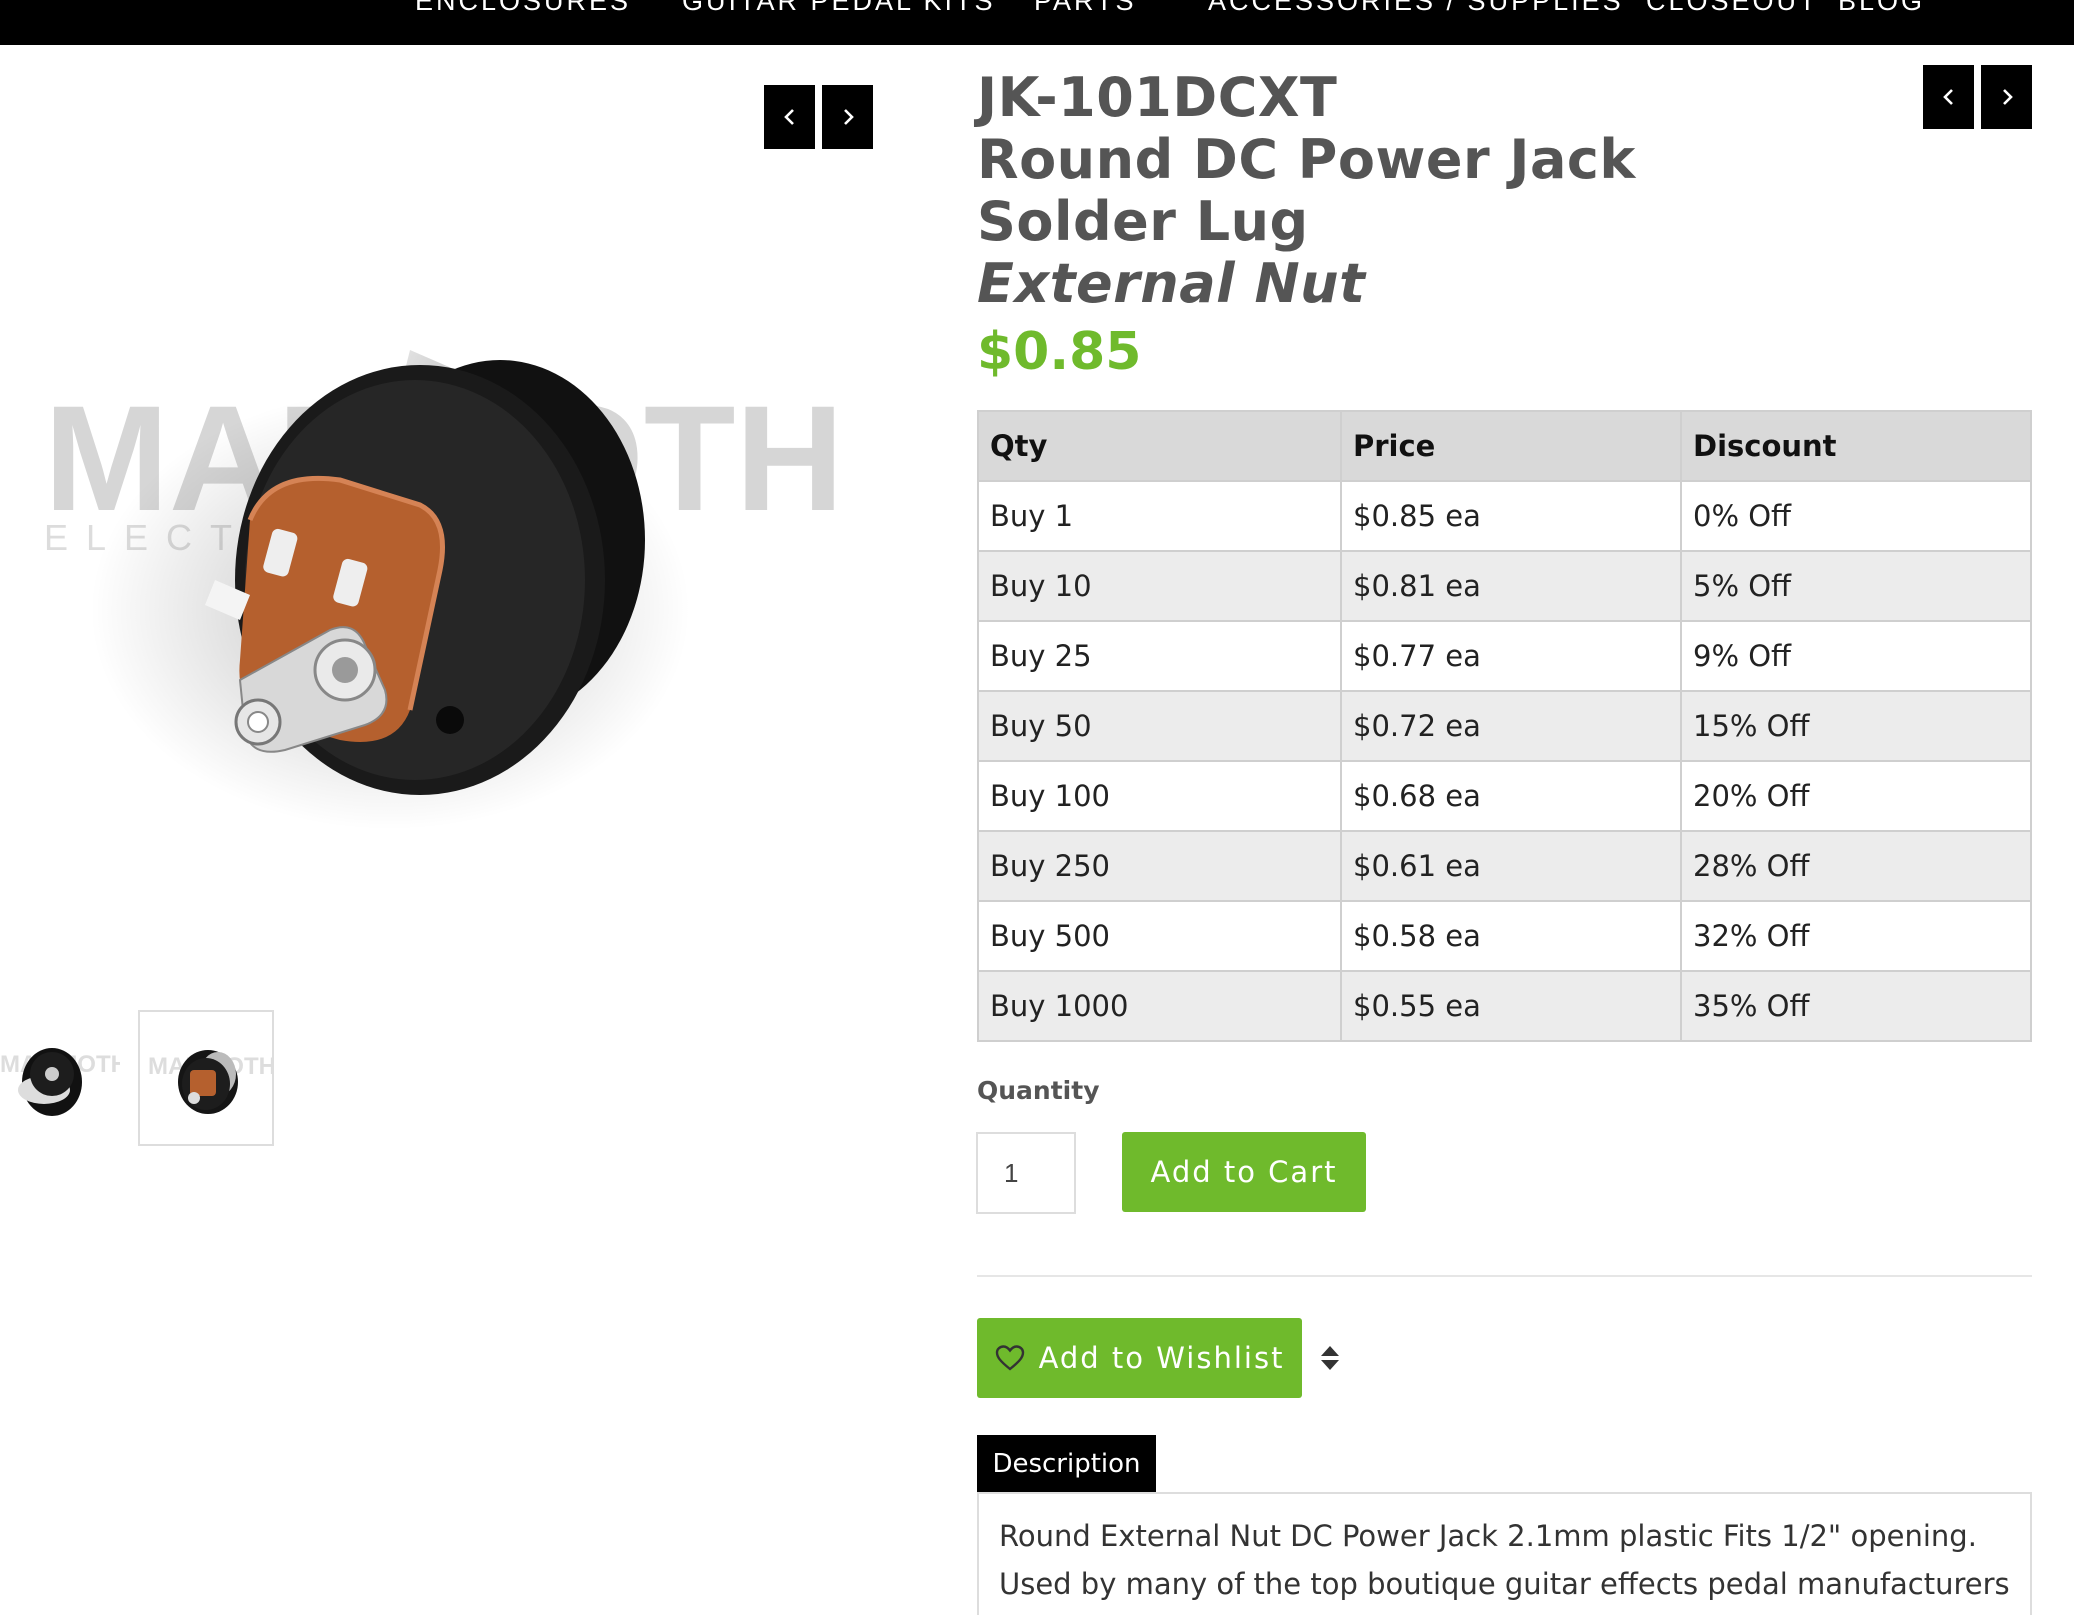  Describe the element at coordinates (1504, 1276) in the screenshot. I see `divider` at that location.